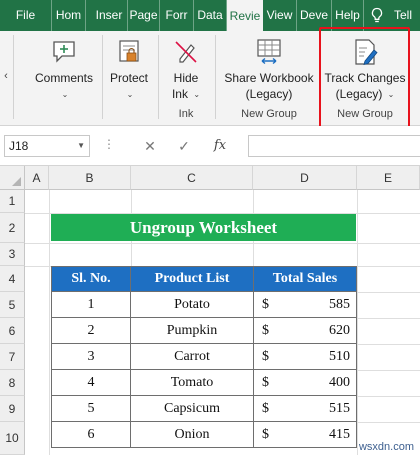 The height and width of the screenshot is (455, 420). Describe the element at coordinates (339, 330) in the screenshot. I see `sales-amount: 620` at that location.